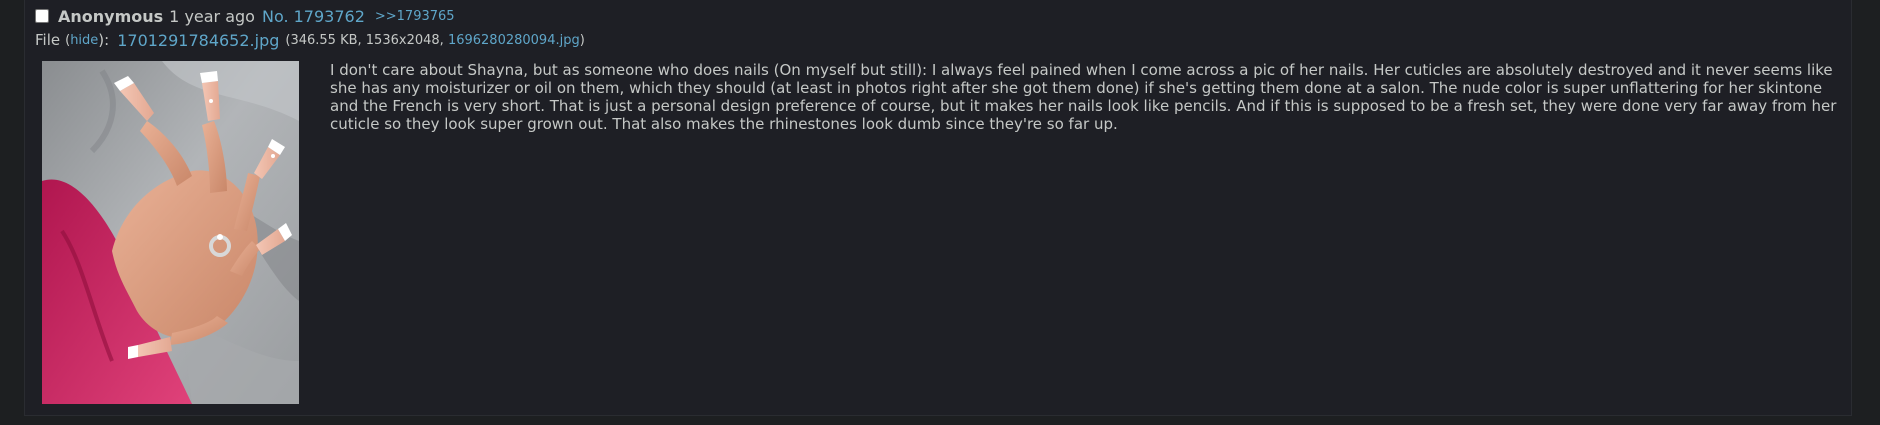 Image resolution: width=1880 pixels, height=425 pixels. What do you see at coordinates (514, 40) in the screenshot?
I see `original-filename-link: 1696280280094.jpg` at bounding box center [514, 40].